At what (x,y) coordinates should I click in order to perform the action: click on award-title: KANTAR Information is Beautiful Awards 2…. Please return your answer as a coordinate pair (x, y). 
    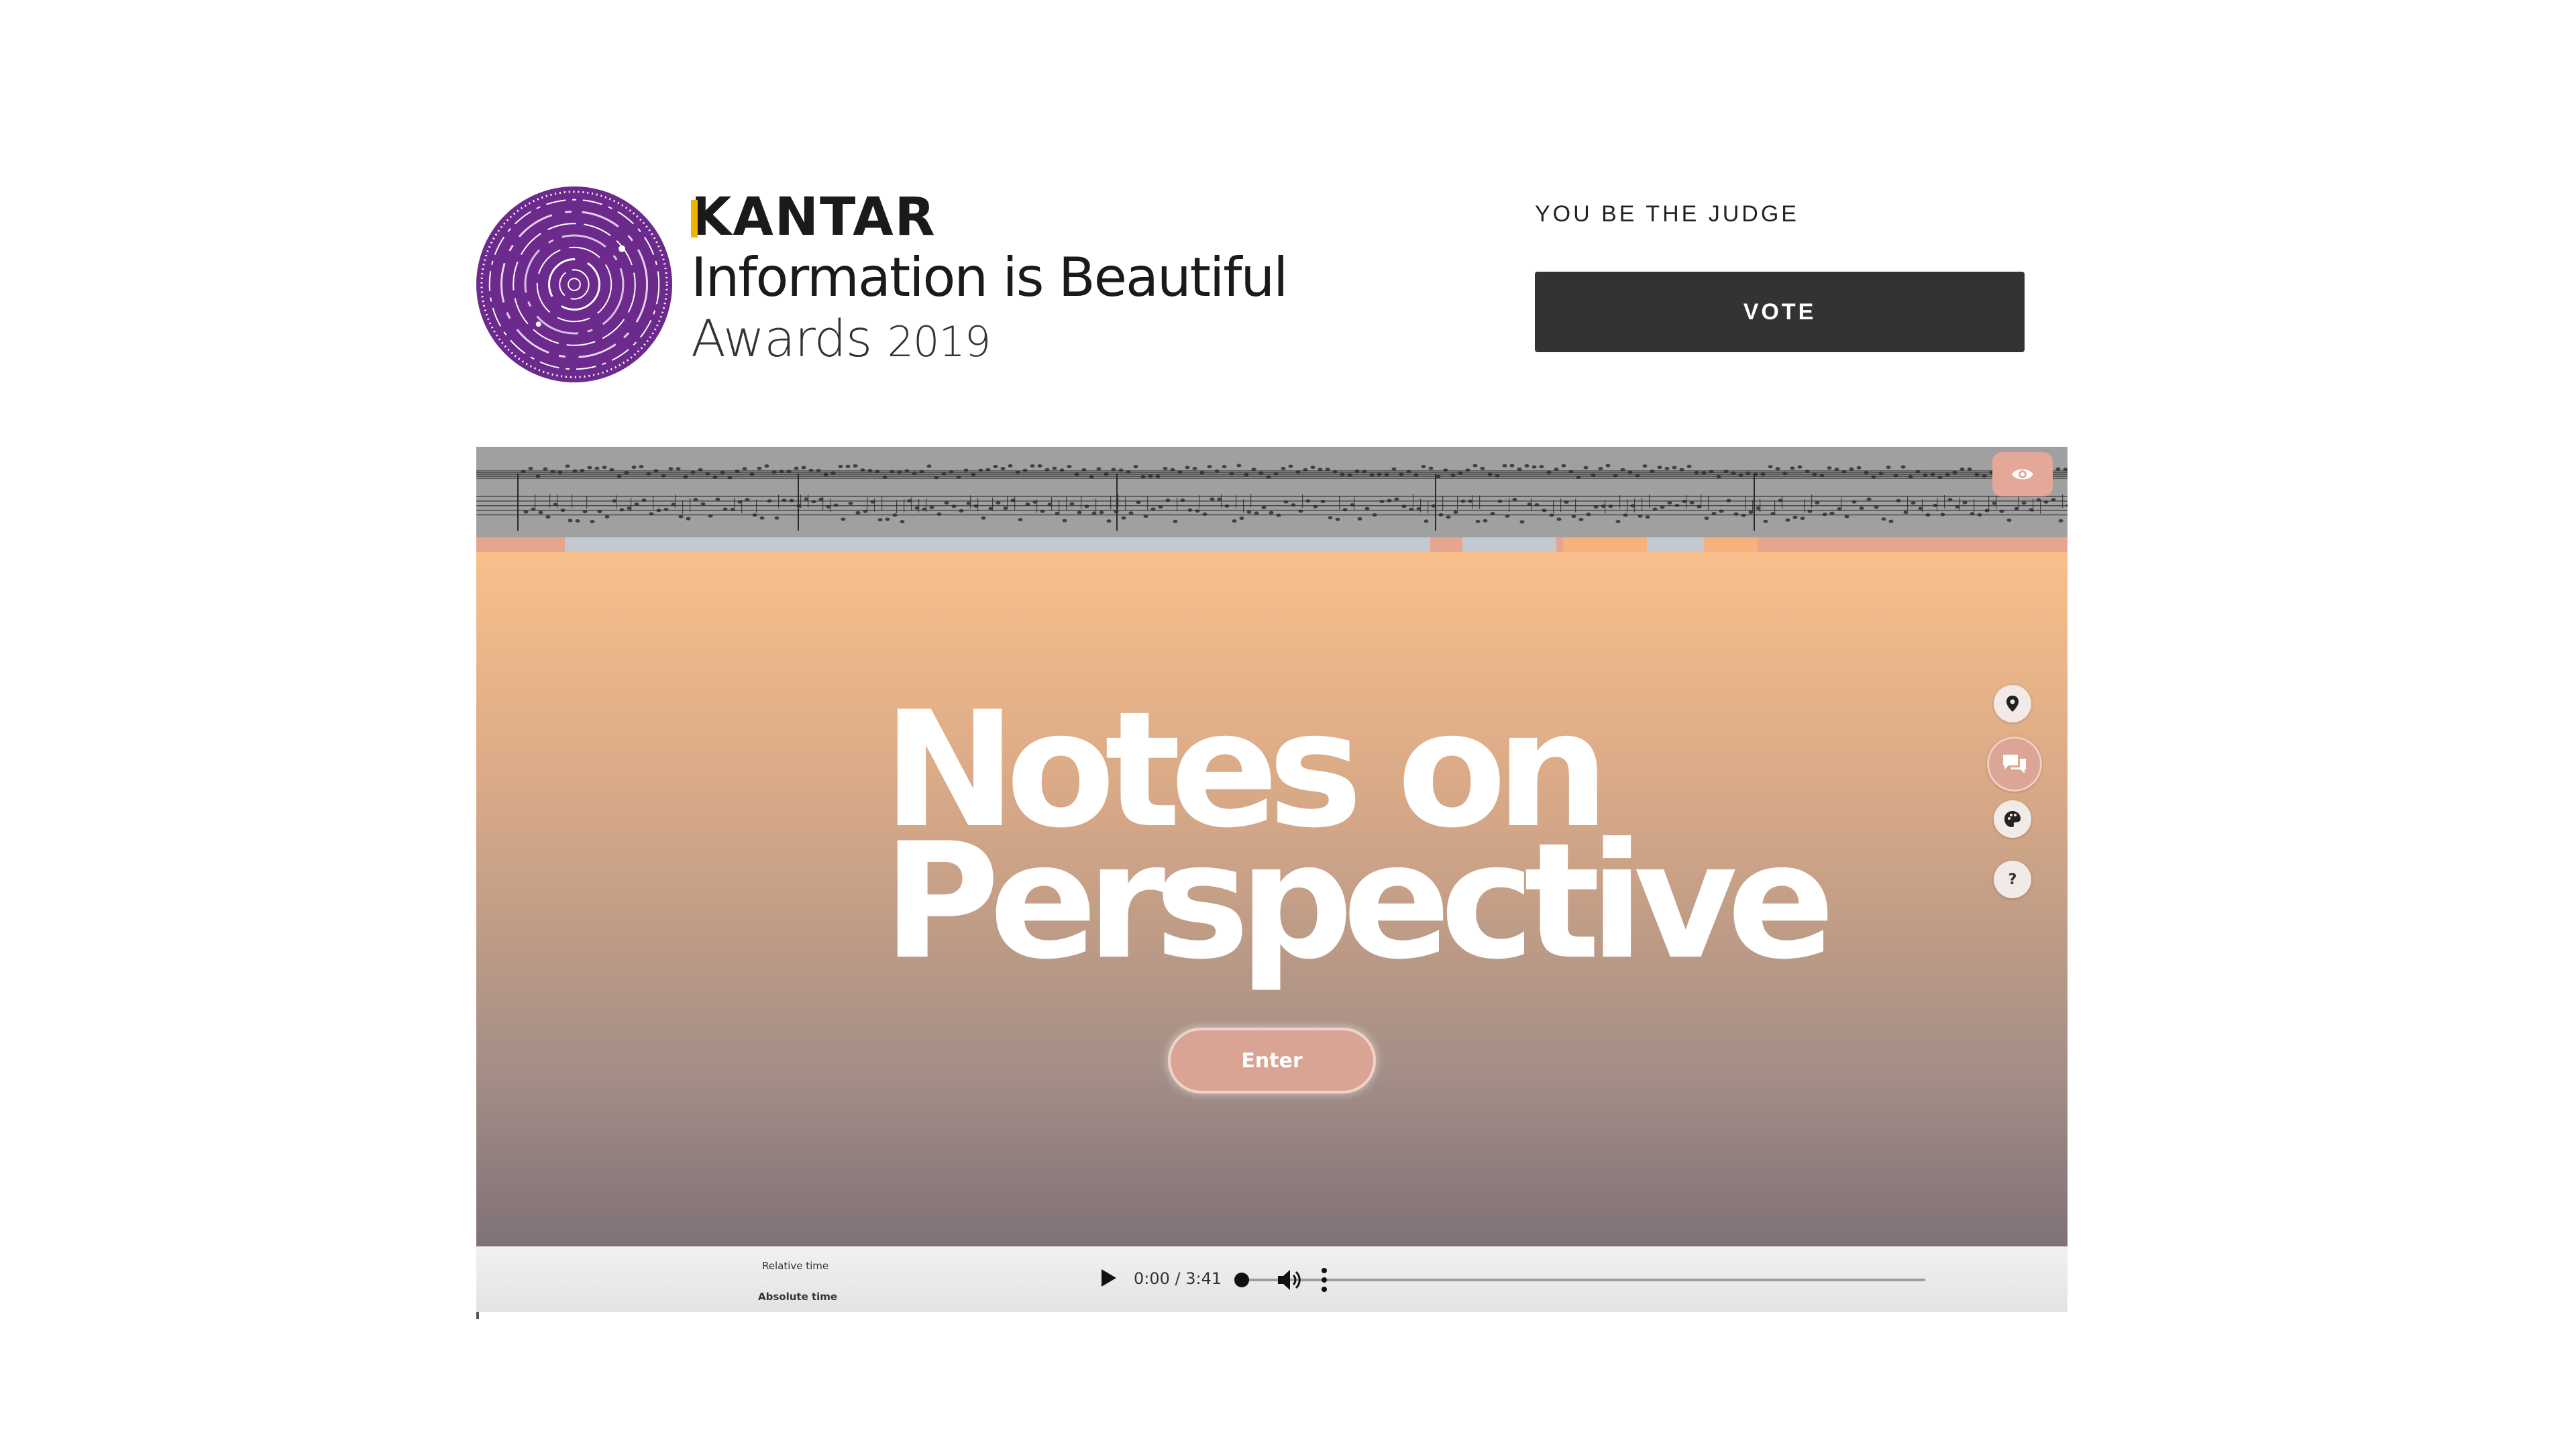
    Looking at the image, I should click on (989, 280).